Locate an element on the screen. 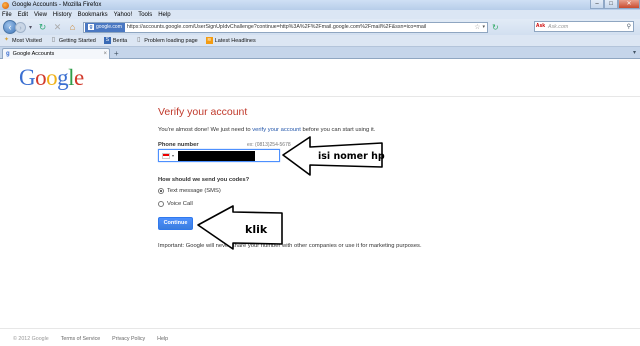 This screenshot has width=640, height=346. url-dropdown-icon: ▾ is located at coordinates (484, 27).